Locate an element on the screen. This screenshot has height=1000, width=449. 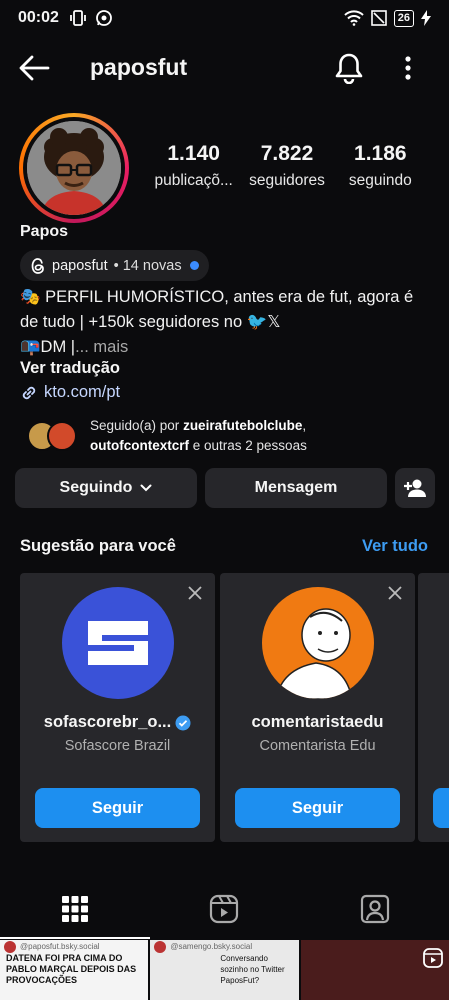
charging-icon is located at coordinates (426, 18).